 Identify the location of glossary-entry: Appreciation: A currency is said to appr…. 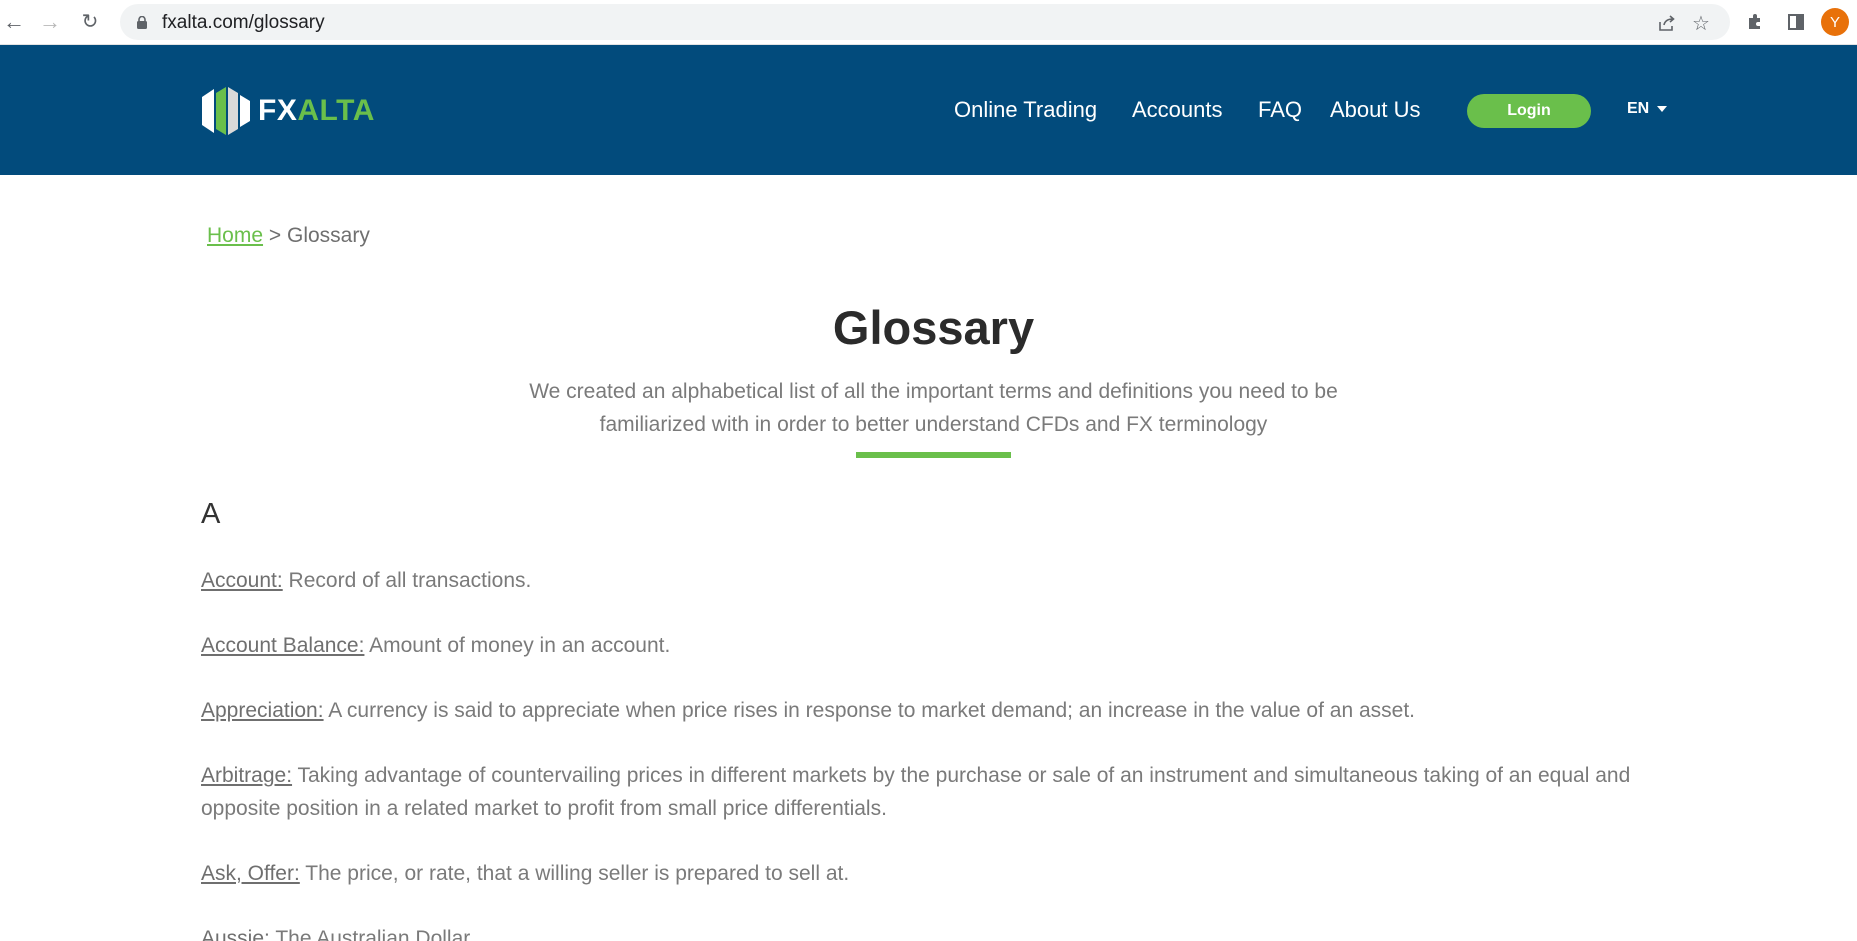
(931, 710).